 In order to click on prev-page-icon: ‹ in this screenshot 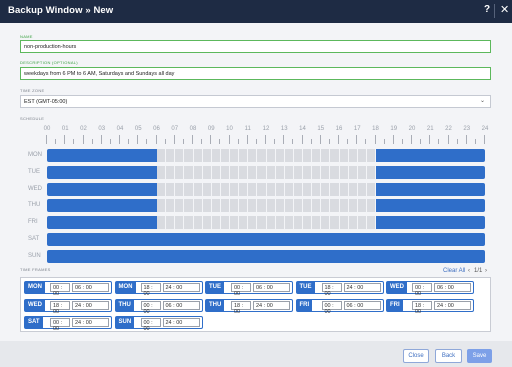, I will do `click(469, 271)`.